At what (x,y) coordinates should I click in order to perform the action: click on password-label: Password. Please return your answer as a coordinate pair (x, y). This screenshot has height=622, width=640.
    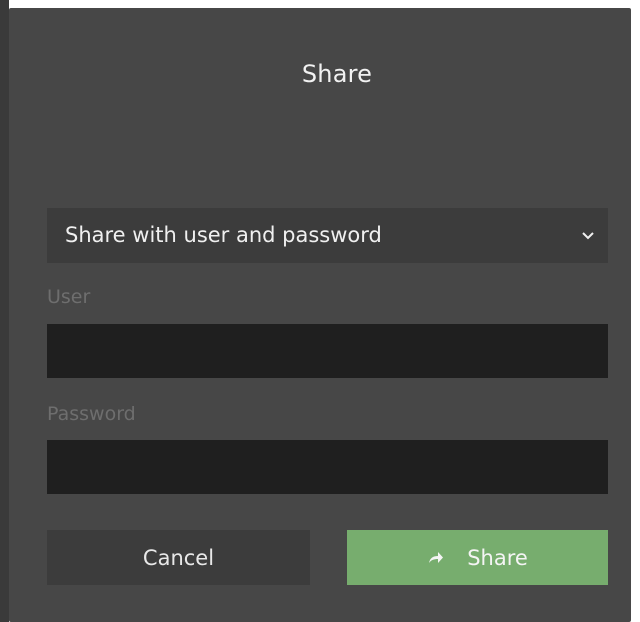
    Looking at the image, I should click on (91, 414).